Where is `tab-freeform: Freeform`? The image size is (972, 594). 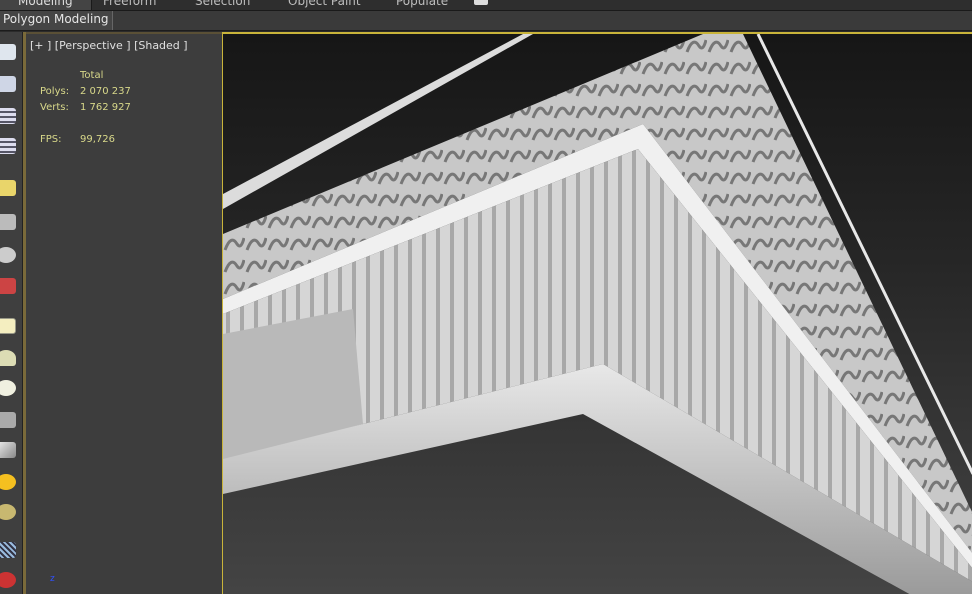
tab-freeform: Freeform is located at coordinates (129, 4).